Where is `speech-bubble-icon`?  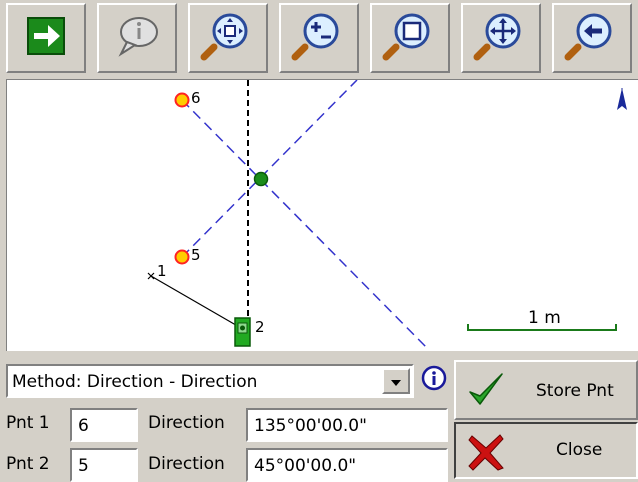 speech-bubble-icon is located at coordinates (137, 38).